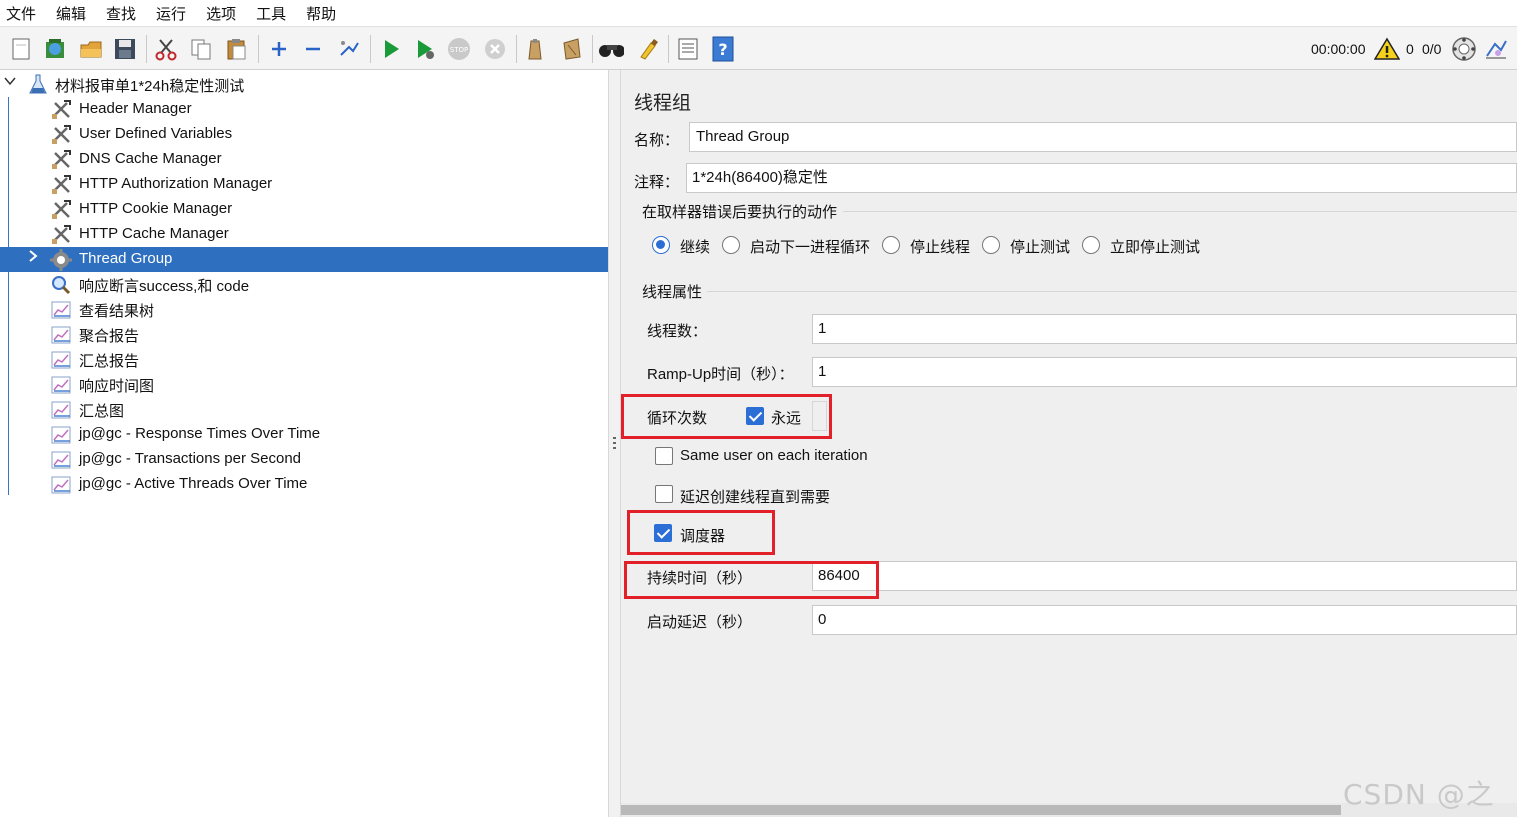 The image size is (1517, 817). Describe the element at coordinates (154, 233) in the screenshot. I see `tree-item-label: HTTP Cache Manager` at that location.